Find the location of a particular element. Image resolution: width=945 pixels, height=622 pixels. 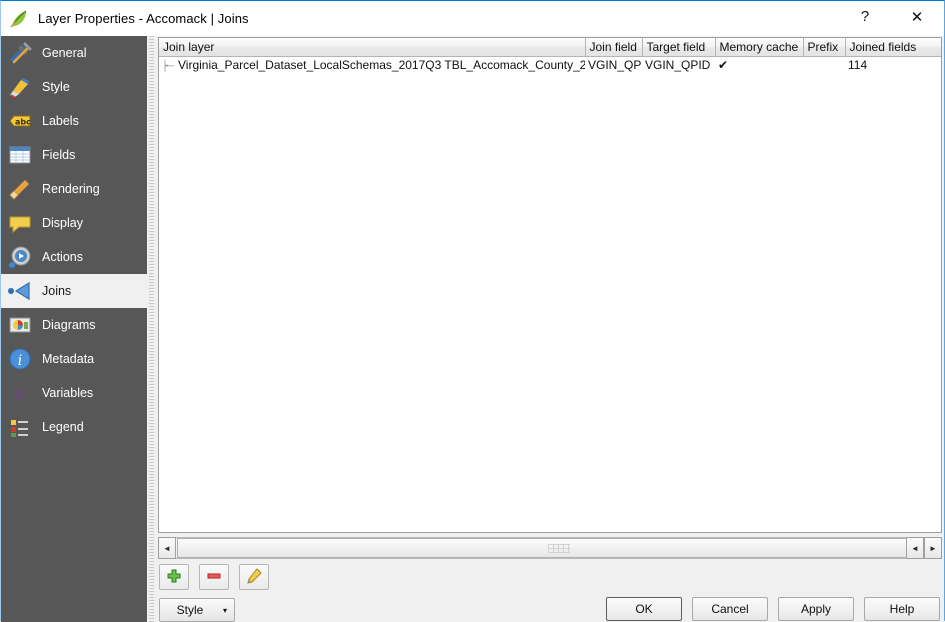

sidebar-item-rendering: Rendering is located at coordinates (74, 189).